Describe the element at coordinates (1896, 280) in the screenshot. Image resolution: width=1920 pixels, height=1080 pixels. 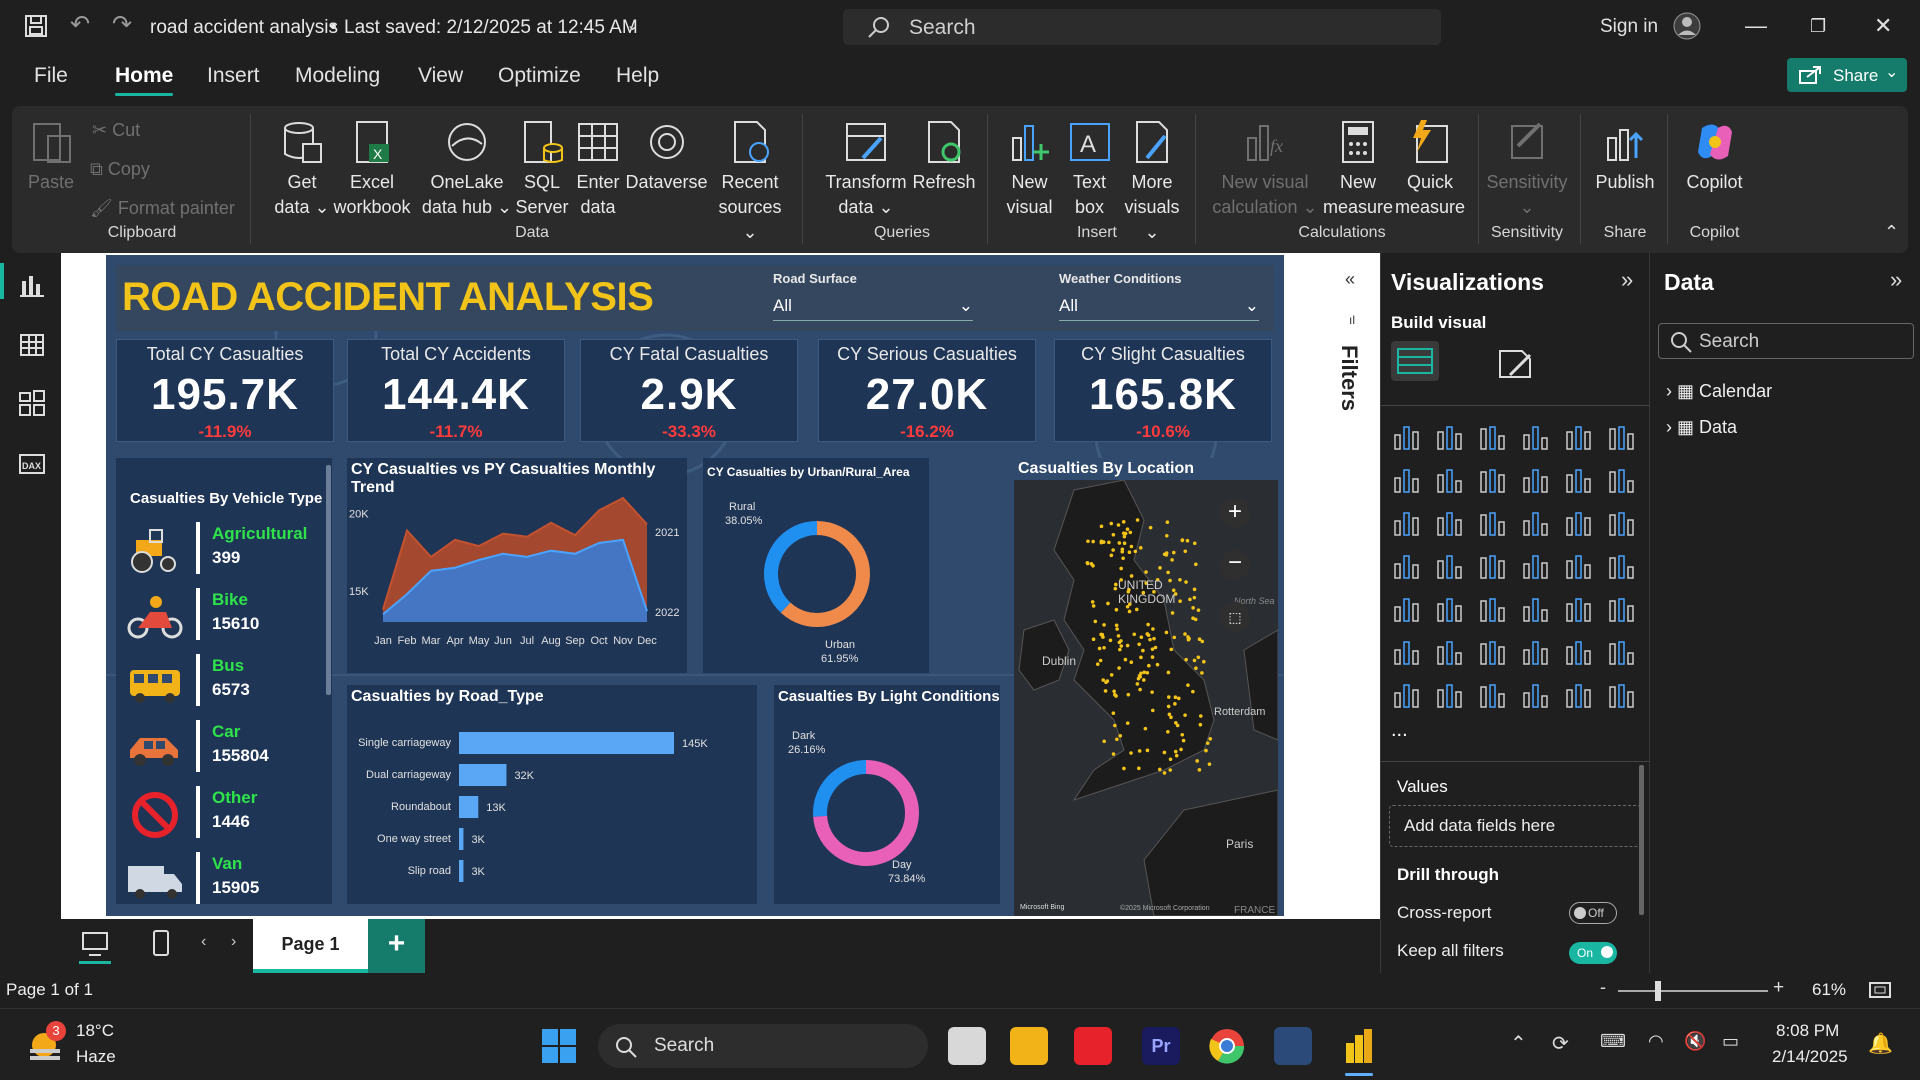
I see `collapse-pane-icon: »` at that location.